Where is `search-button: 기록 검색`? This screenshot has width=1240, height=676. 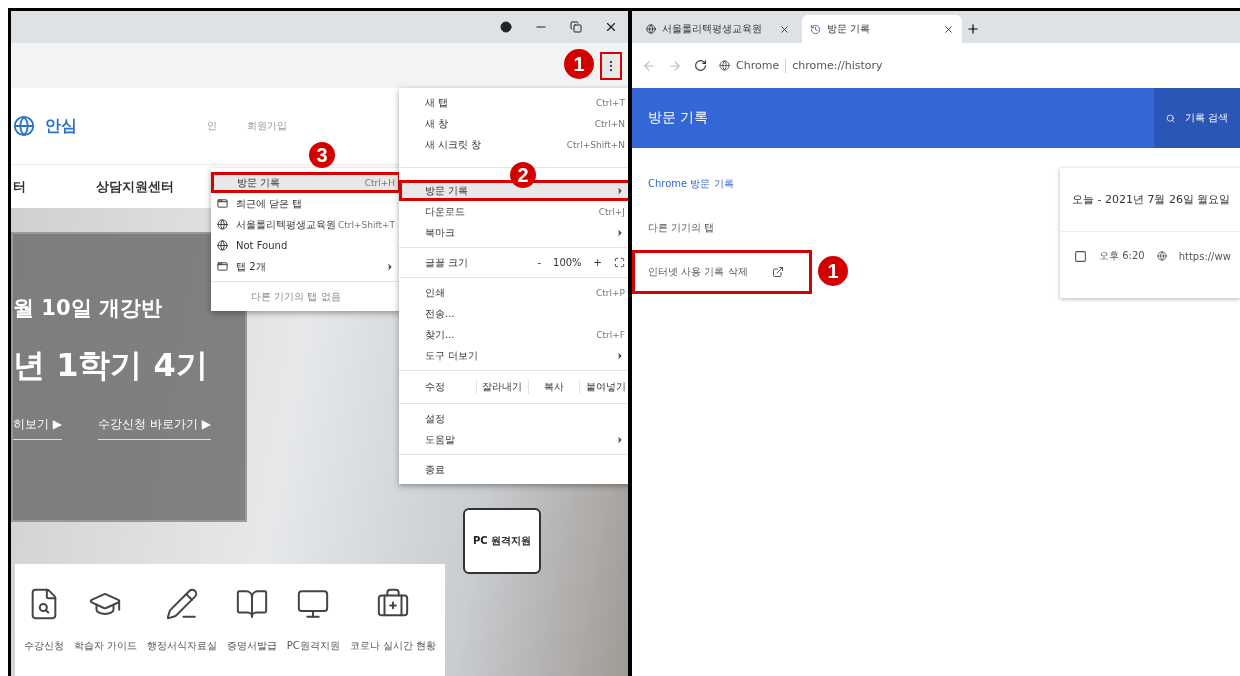 search-button: 기록 검색 is located at coordinates (1197, 118).